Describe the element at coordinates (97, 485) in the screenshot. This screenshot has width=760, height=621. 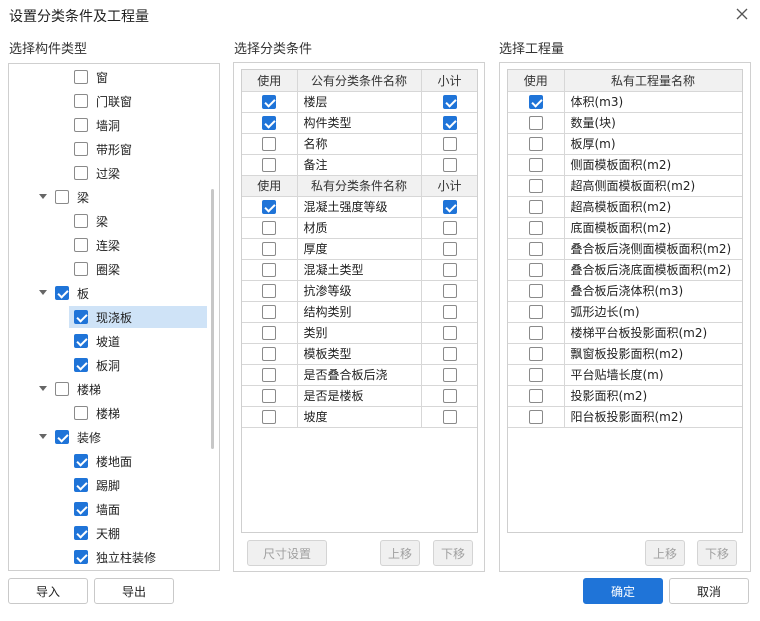
I see `tree-item: 踢脚` at that location.